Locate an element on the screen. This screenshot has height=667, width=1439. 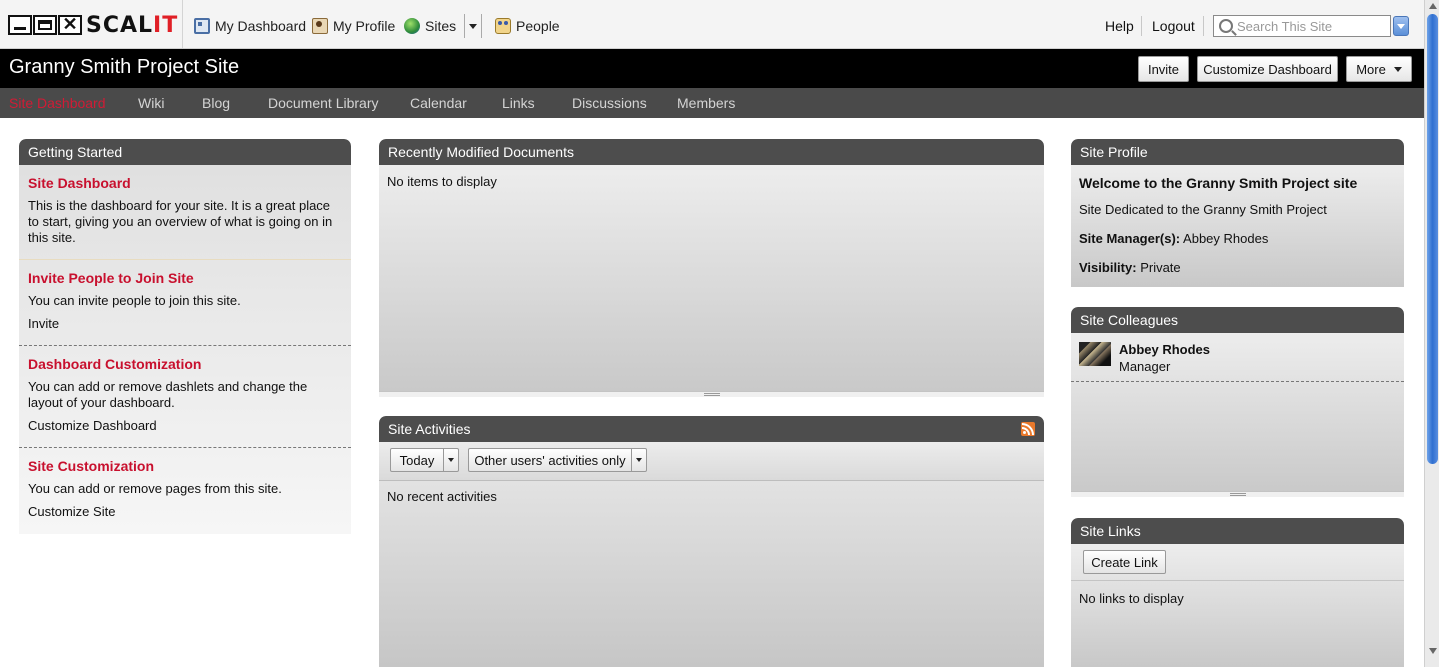
tab-document-library: Document Library is located at coordinates (323, 103).